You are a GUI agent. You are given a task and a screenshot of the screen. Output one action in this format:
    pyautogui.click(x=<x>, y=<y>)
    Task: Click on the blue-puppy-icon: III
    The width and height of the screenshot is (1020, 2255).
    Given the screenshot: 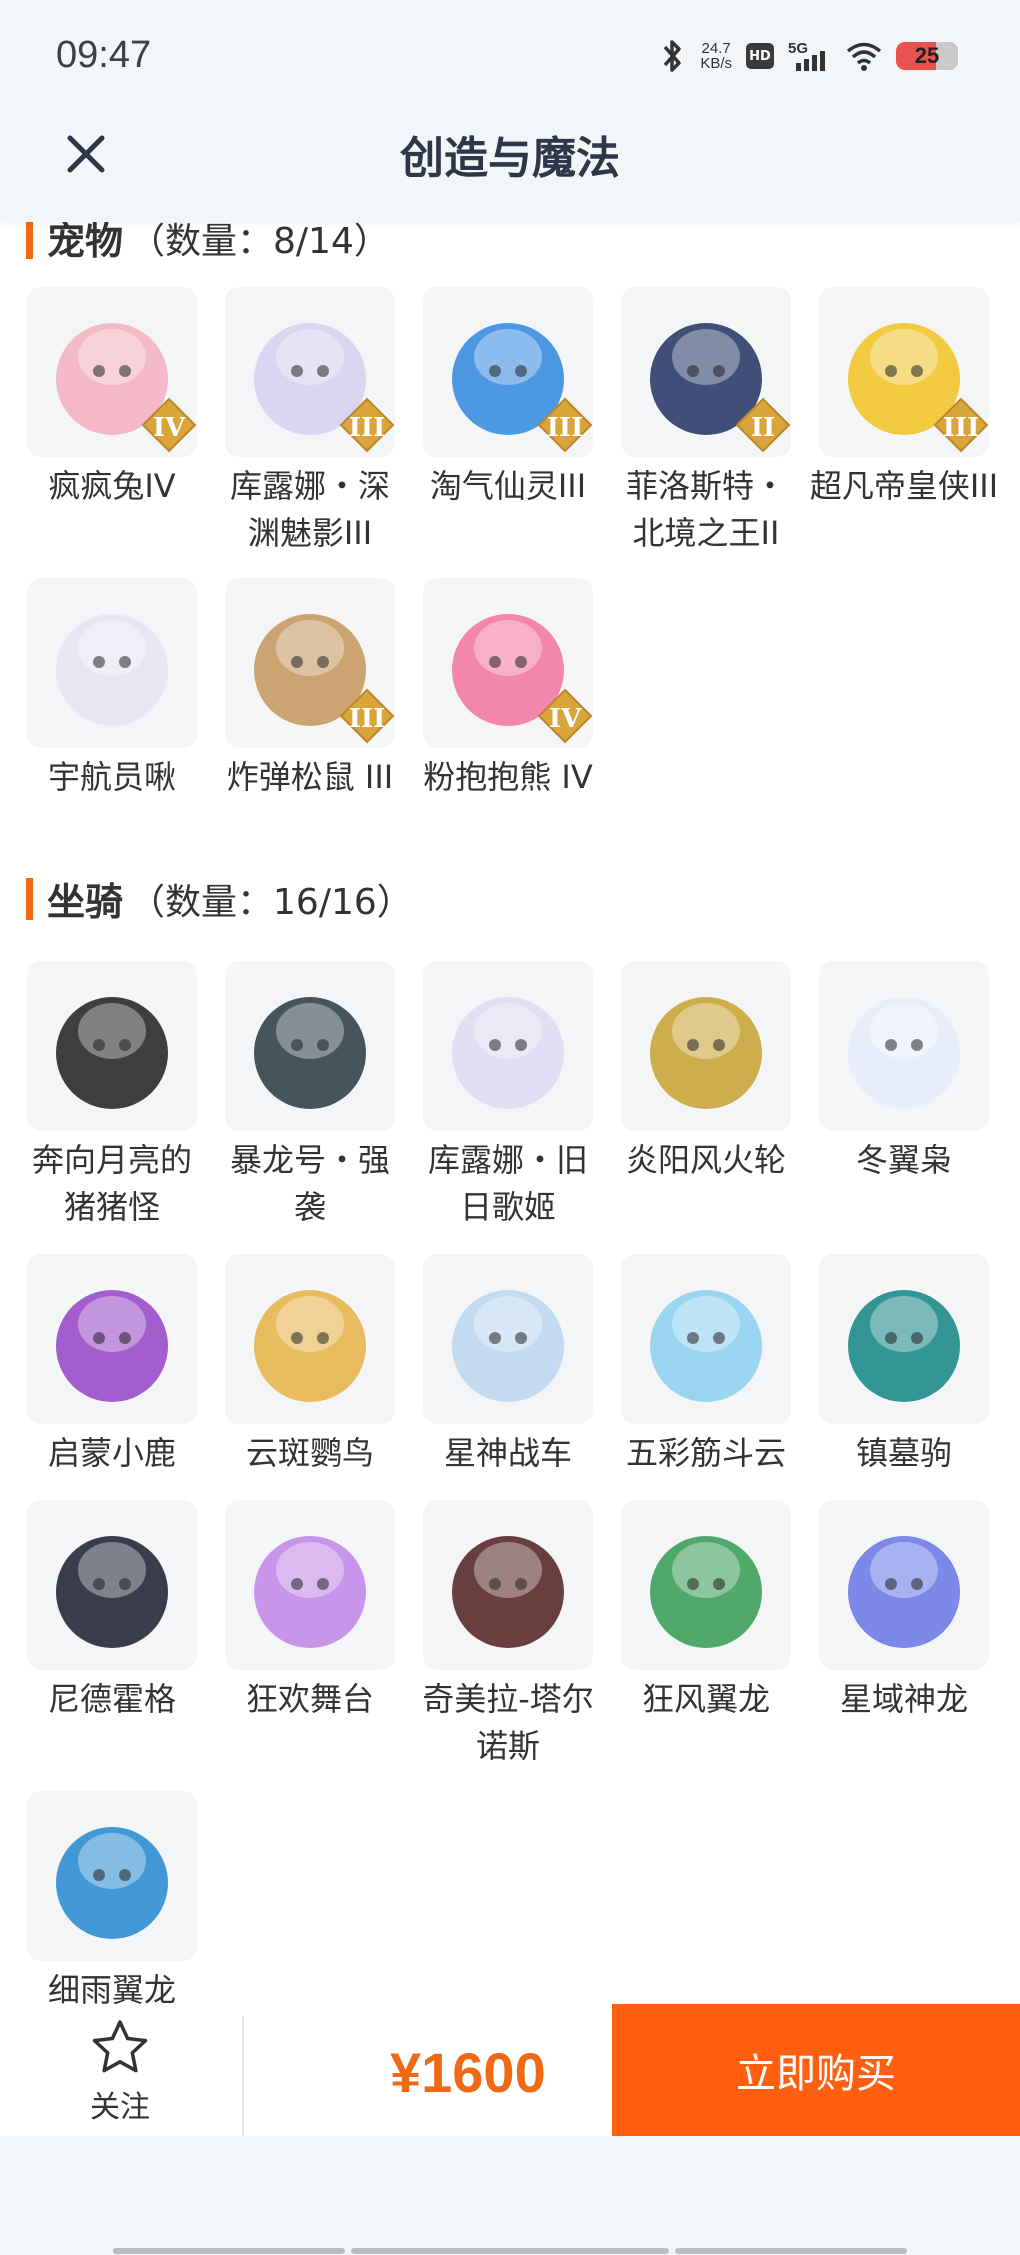 What is the action you would take?
    pyautogui.click(x=508, y=372)
    